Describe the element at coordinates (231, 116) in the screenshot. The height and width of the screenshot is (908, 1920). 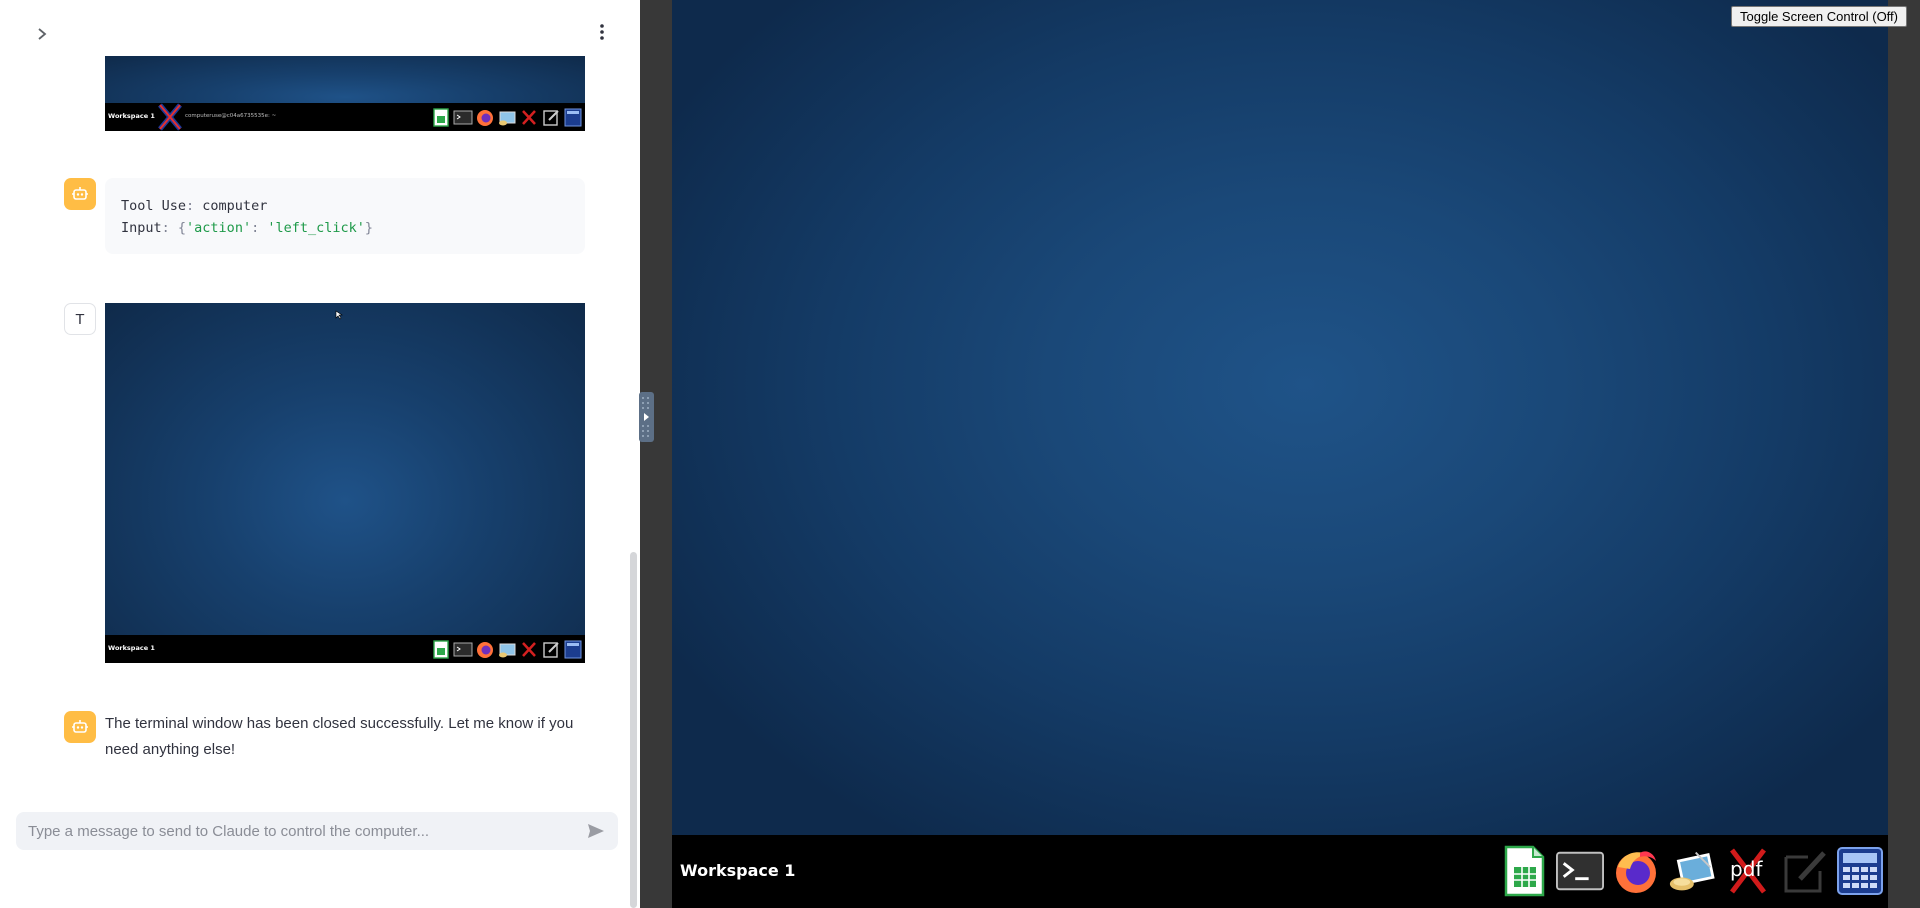
I see `screenshot-window-title: computeruse@c04a6735535e: ~` at that location.